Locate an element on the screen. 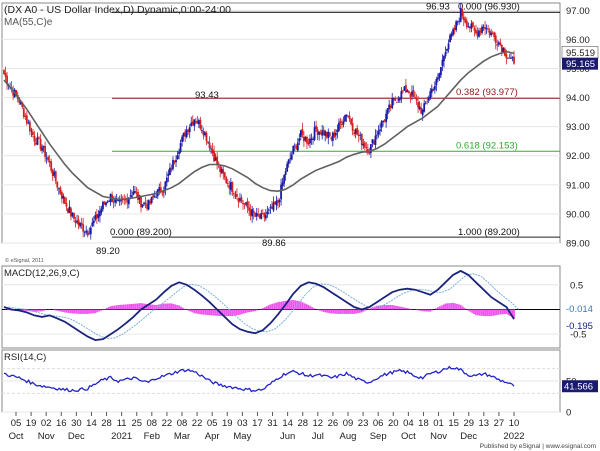 This screenshot has height=451, width=600. x-tick-label: 12 is located at coordinates (318, 423).